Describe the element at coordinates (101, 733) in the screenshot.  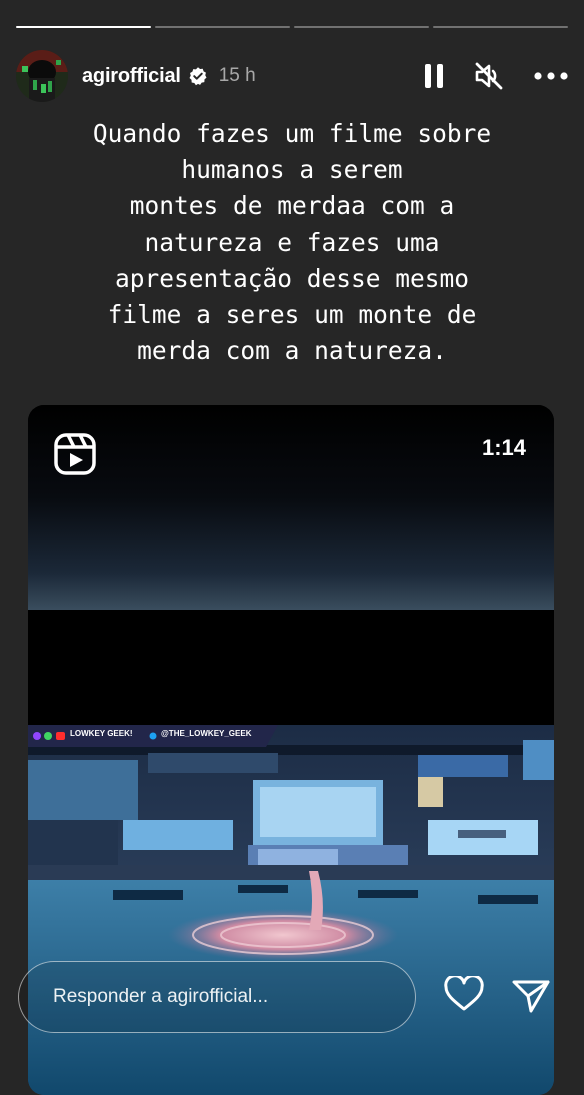
I see `channel-name: LOWKEY GEEK!` at that location.